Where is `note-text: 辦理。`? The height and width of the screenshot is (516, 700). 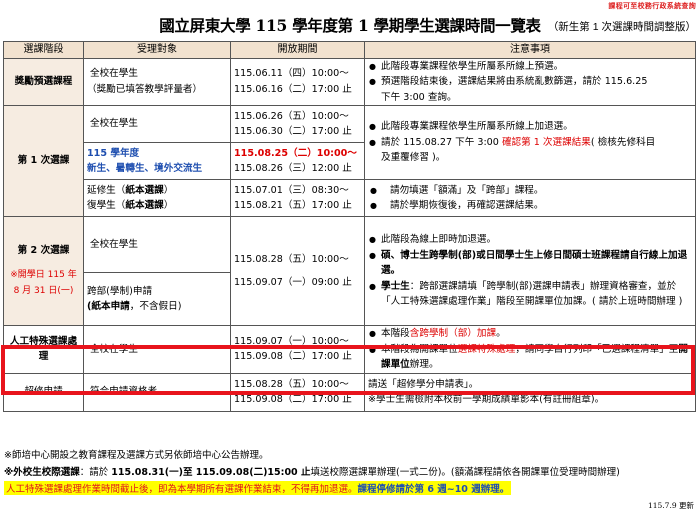
note-text: 辦理。 is located at coordinates (424, 364).